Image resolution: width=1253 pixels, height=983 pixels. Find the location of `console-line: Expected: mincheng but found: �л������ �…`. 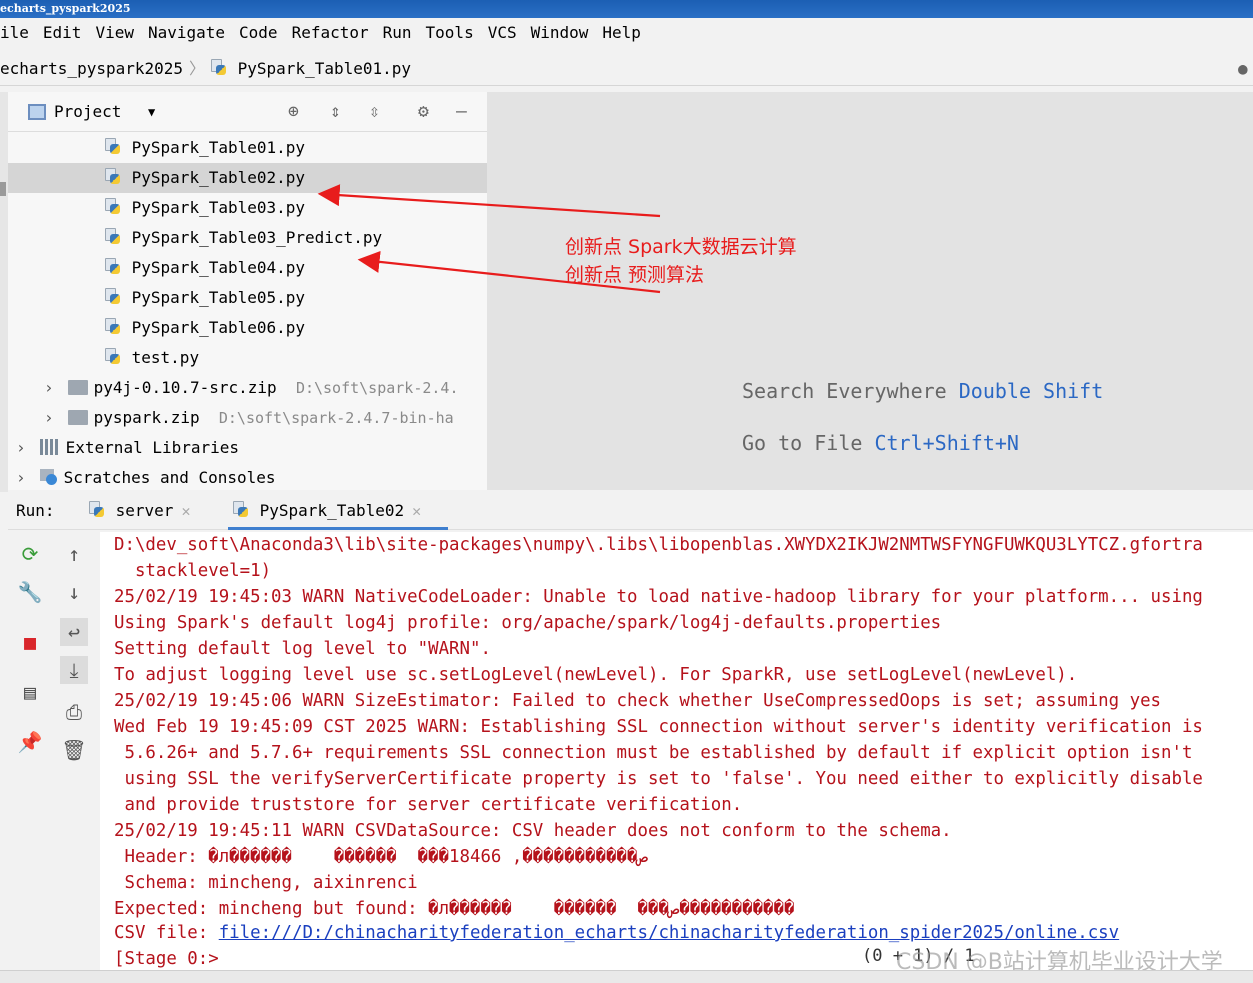

console-line: Expected: mincheng but found: �л������ �… is located at coordinates (454, 909).